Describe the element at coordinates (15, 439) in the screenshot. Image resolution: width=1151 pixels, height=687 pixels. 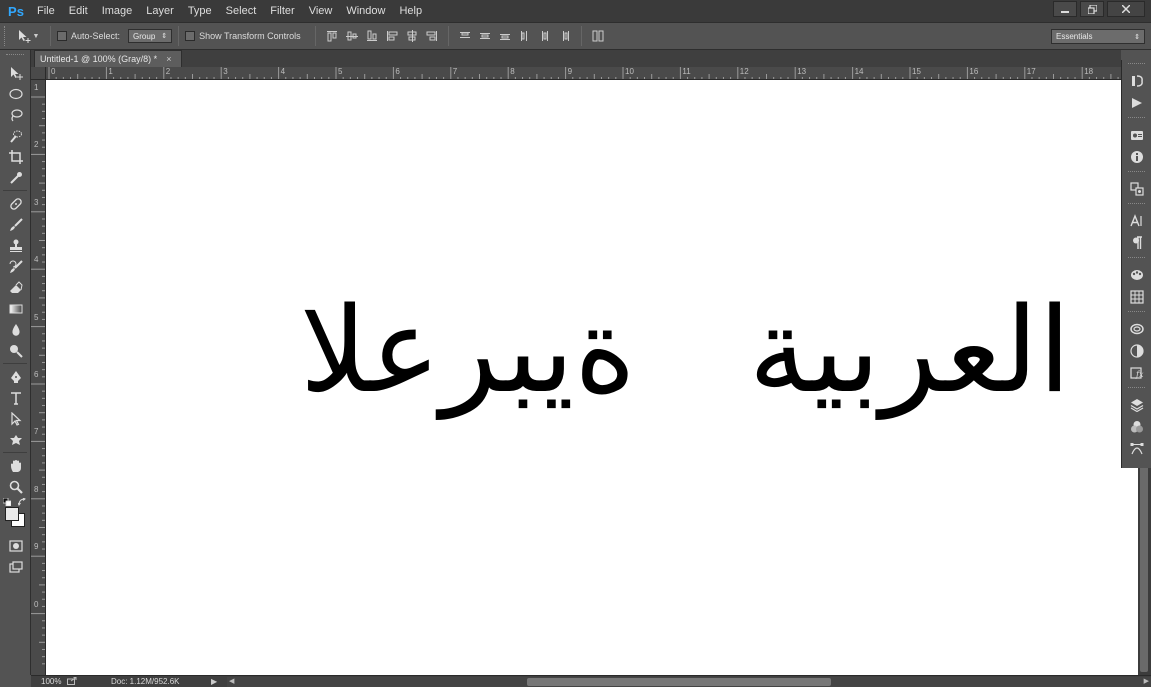
I see `shape-tool` at that location.